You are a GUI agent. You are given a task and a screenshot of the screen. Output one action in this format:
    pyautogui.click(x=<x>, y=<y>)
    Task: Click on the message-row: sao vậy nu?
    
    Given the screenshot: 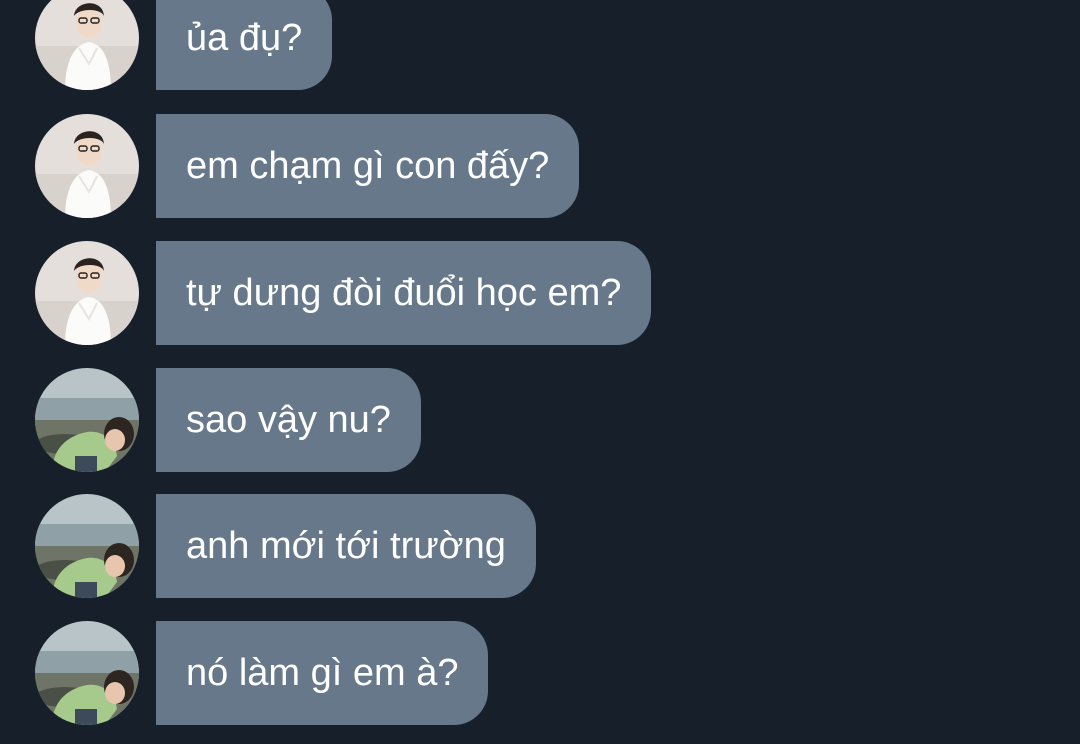 What is the action you would take?
    pyautogui.click(x=540, y=420)
    